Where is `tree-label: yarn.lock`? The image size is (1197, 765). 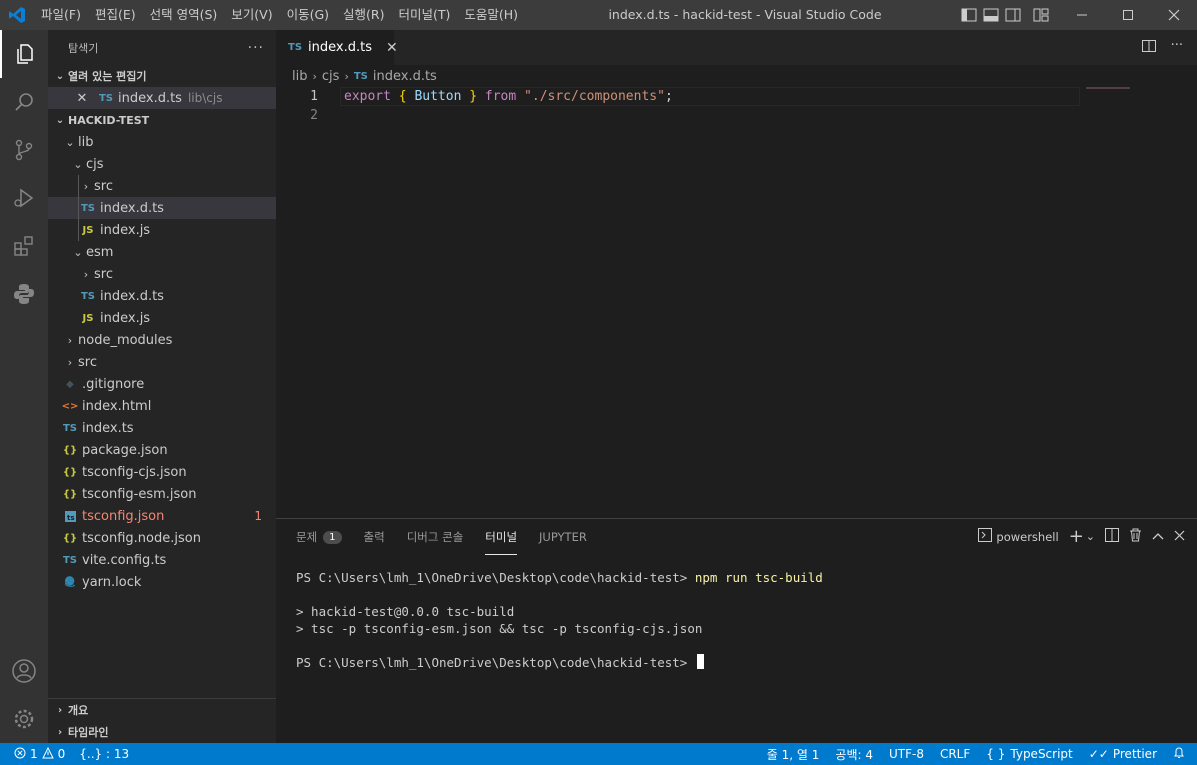 tree-label: yarn.lock is located at coordinates (112, 582).